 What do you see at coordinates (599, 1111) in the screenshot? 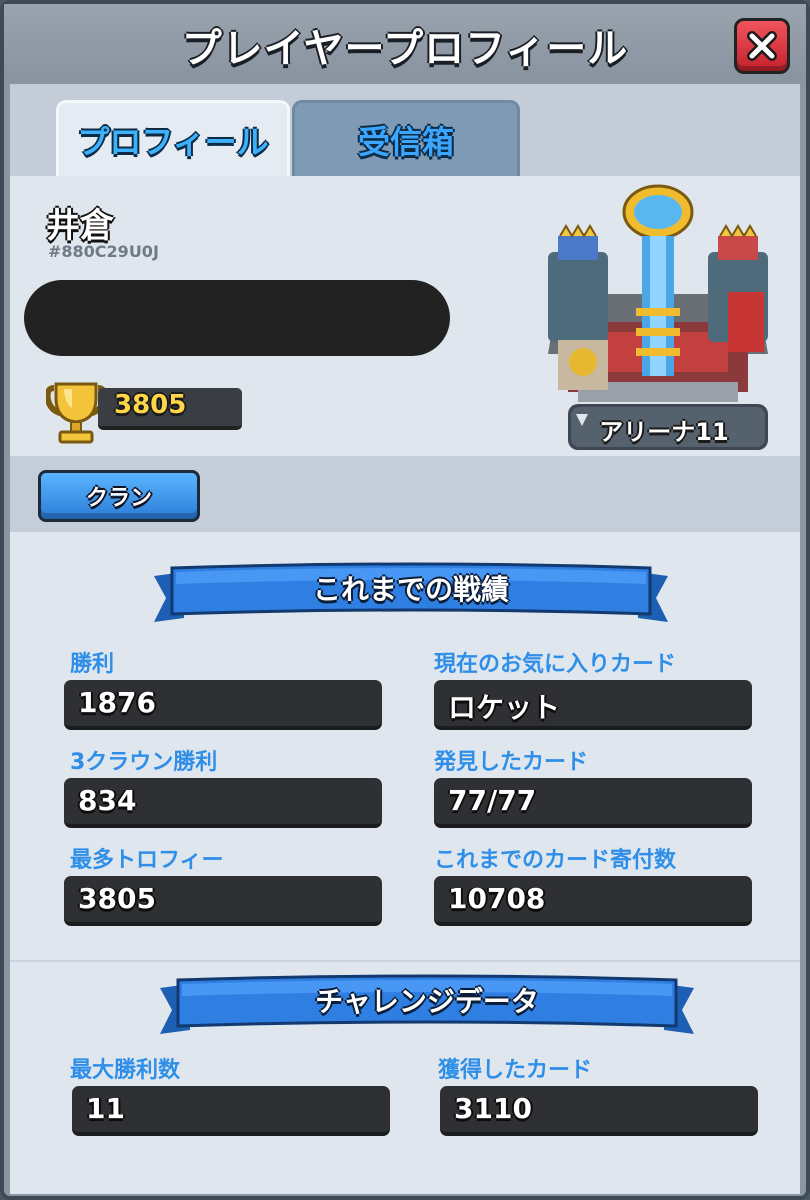
I see `stat-box: 3110` at bounding box center [599, 1111].